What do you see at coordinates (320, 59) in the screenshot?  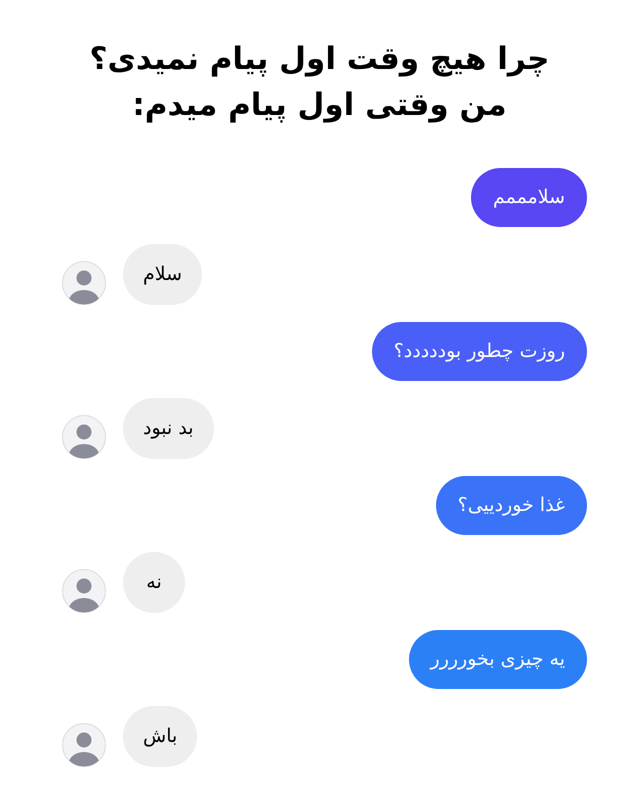 I see `meme-caption: چرا هیچ وقت اول پیام نمیدی؟` at bounding box center [320, 59].